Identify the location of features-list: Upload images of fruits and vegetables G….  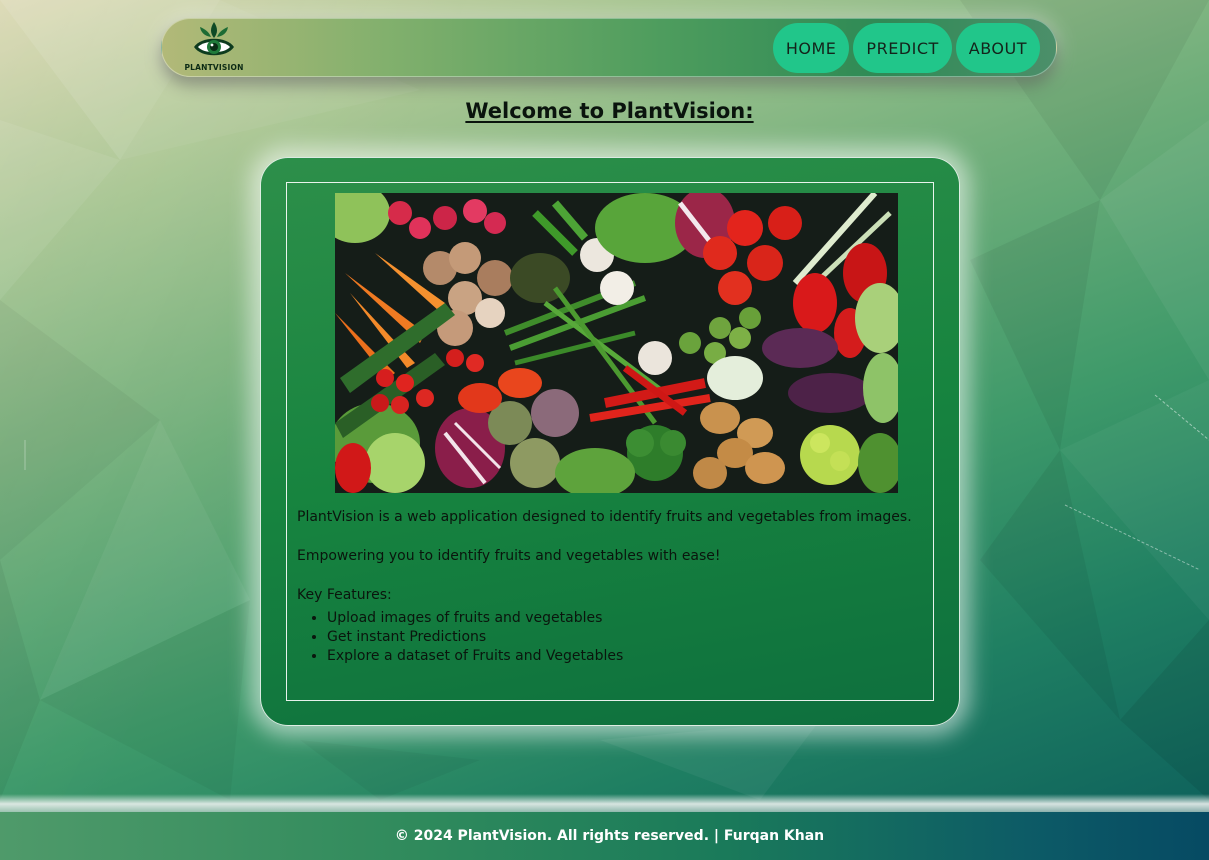
(607, 637).